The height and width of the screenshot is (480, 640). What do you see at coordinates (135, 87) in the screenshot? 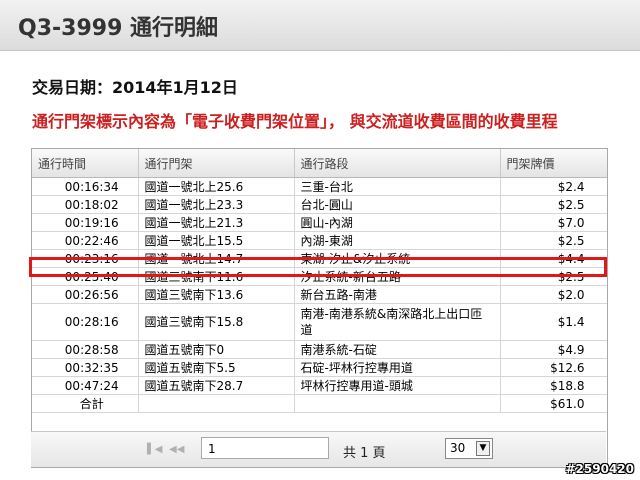
I see `transaction-date: 交易日期：2014年1月12日` at bounding box center [135, 87].